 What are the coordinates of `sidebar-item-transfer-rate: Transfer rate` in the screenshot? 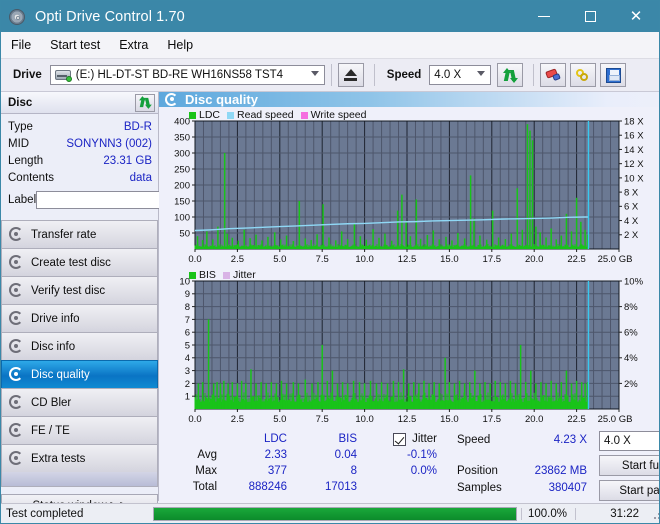 It's located at (79, 234).